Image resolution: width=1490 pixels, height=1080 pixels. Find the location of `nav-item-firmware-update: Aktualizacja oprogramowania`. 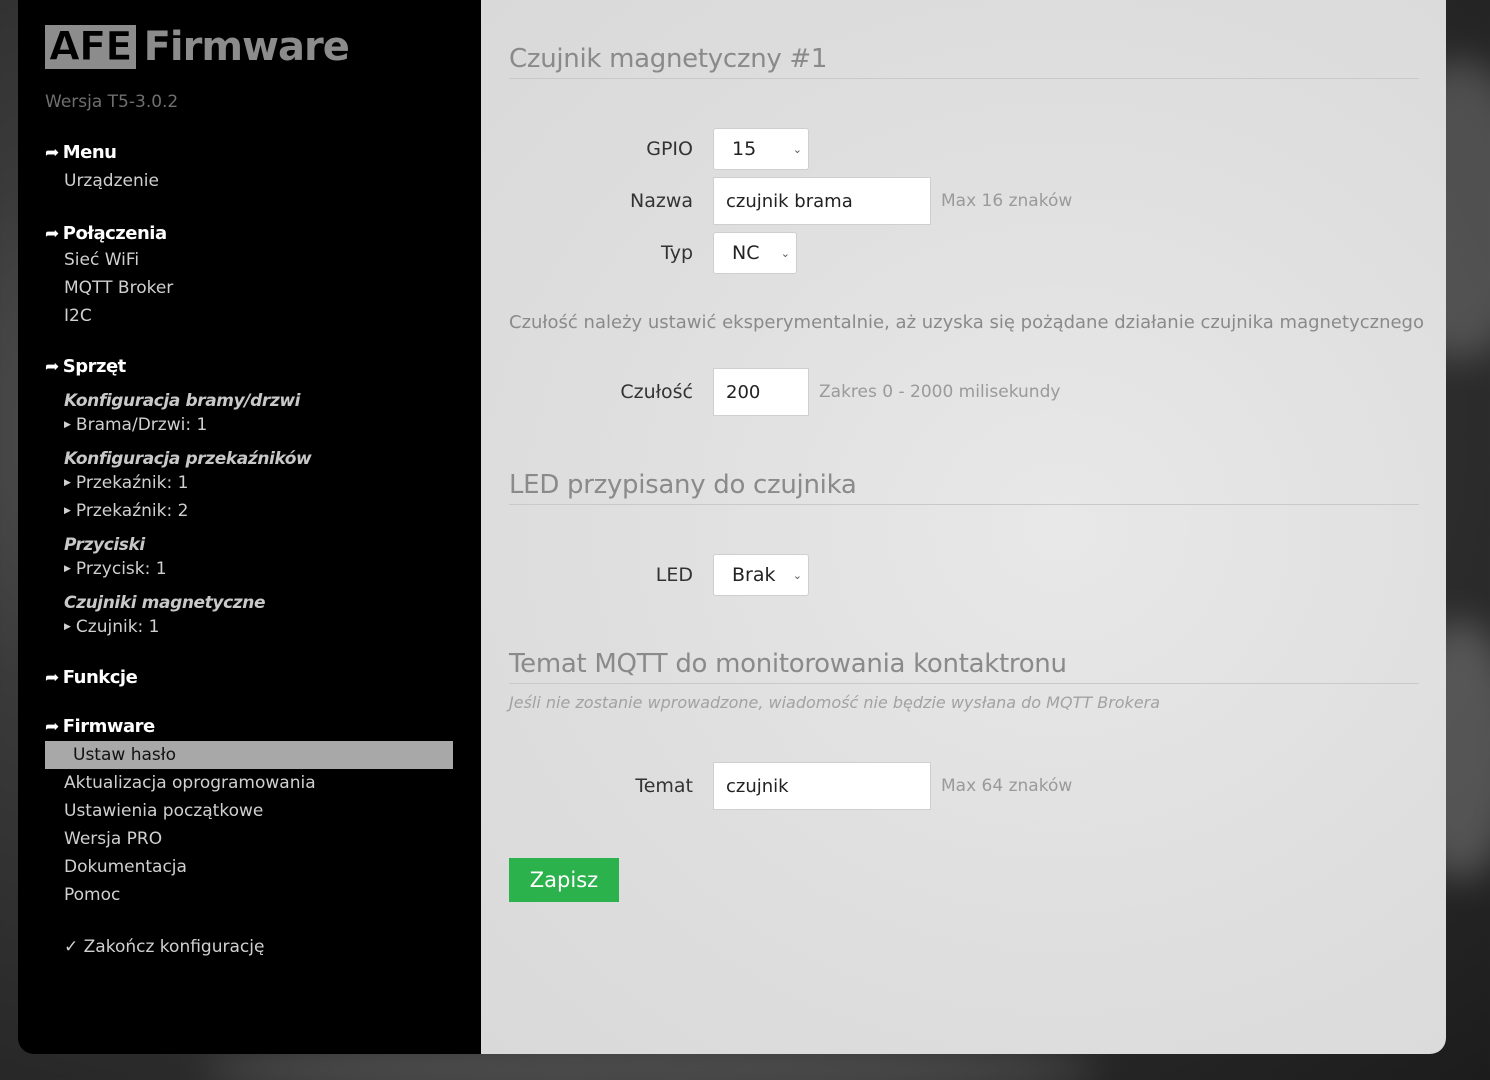

nav-item-firmware-update: Aktualizacja oprogramowania is located at coordinates (263, 783).